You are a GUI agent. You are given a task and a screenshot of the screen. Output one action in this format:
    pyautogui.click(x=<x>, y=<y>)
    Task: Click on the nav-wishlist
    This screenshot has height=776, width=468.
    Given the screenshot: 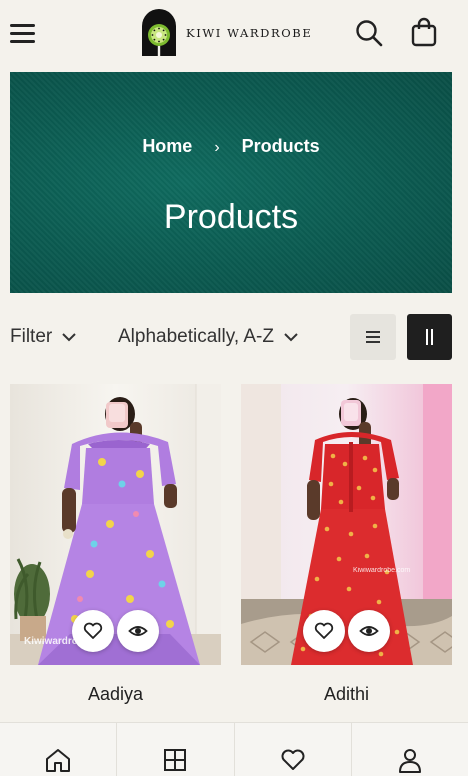 What is the action you would take?
    pyautogui.click(x=293, y=749)
    